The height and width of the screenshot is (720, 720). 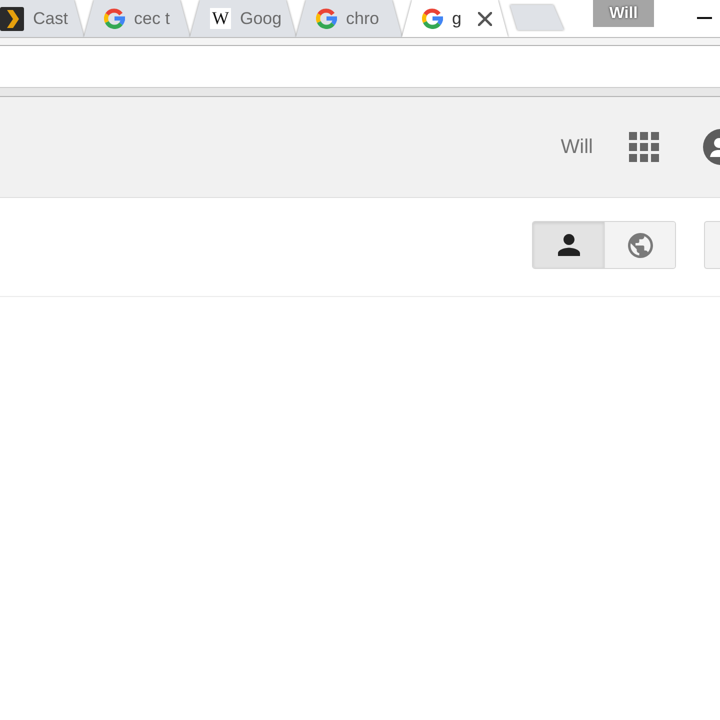 I want to click on person-icon, so click(x=569, y=245).